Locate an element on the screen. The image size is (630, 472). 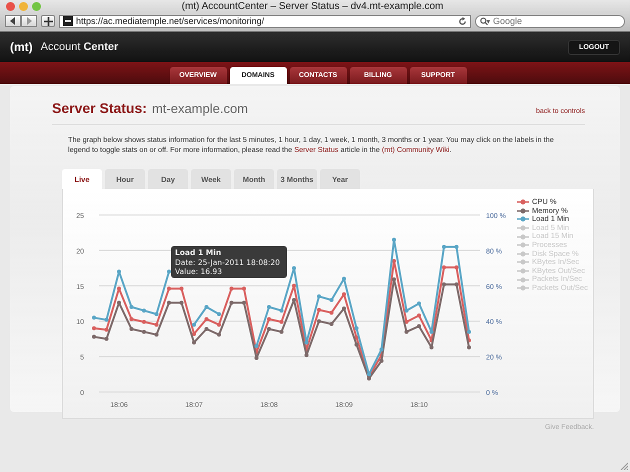
back-arrow-icon is located at coordinates (13, 21).